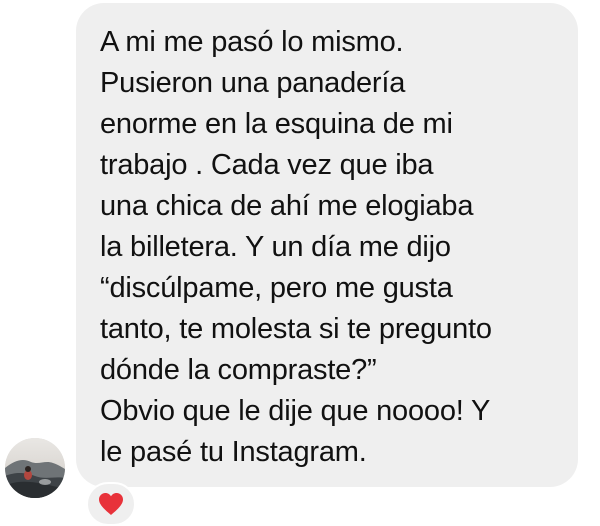 The width and height of the screenshot is (600, 526). Describe the element at coordinates (296, 329) in the screenshot. I see `message-line: tanto, te molesta si te pregunto` at that location.